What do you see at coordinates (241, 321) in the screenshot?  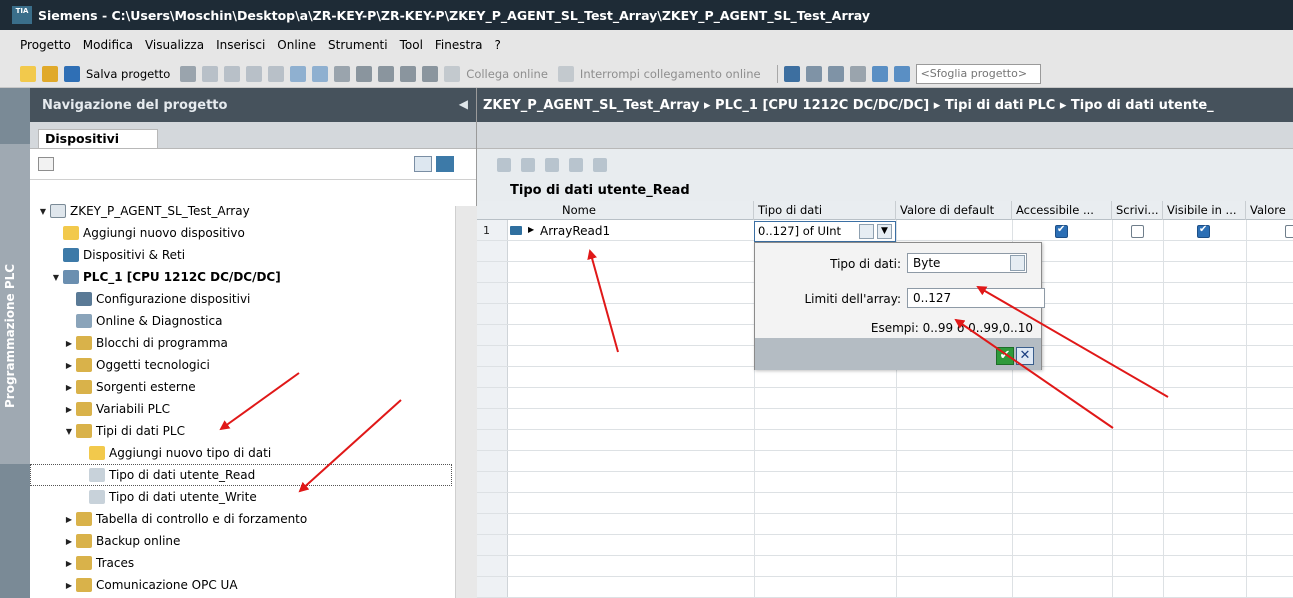 I see `tree-item: Online & Diagnostica` at bounding box center [241, 321].